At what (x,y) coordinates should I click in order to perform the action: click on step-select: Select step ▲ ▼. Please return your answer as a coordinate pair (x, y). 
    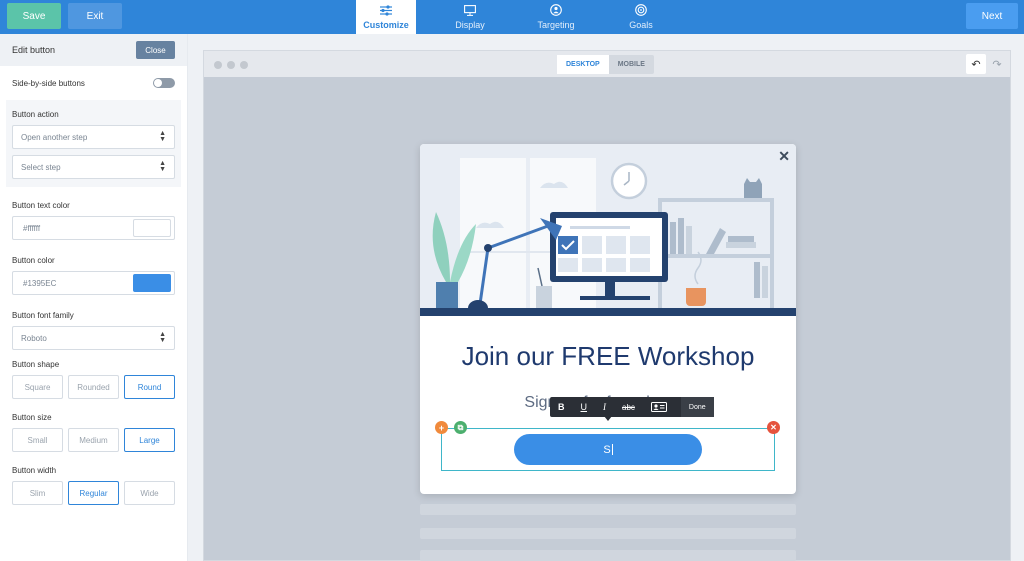
    Looking at the image, I should click on (93, 167).